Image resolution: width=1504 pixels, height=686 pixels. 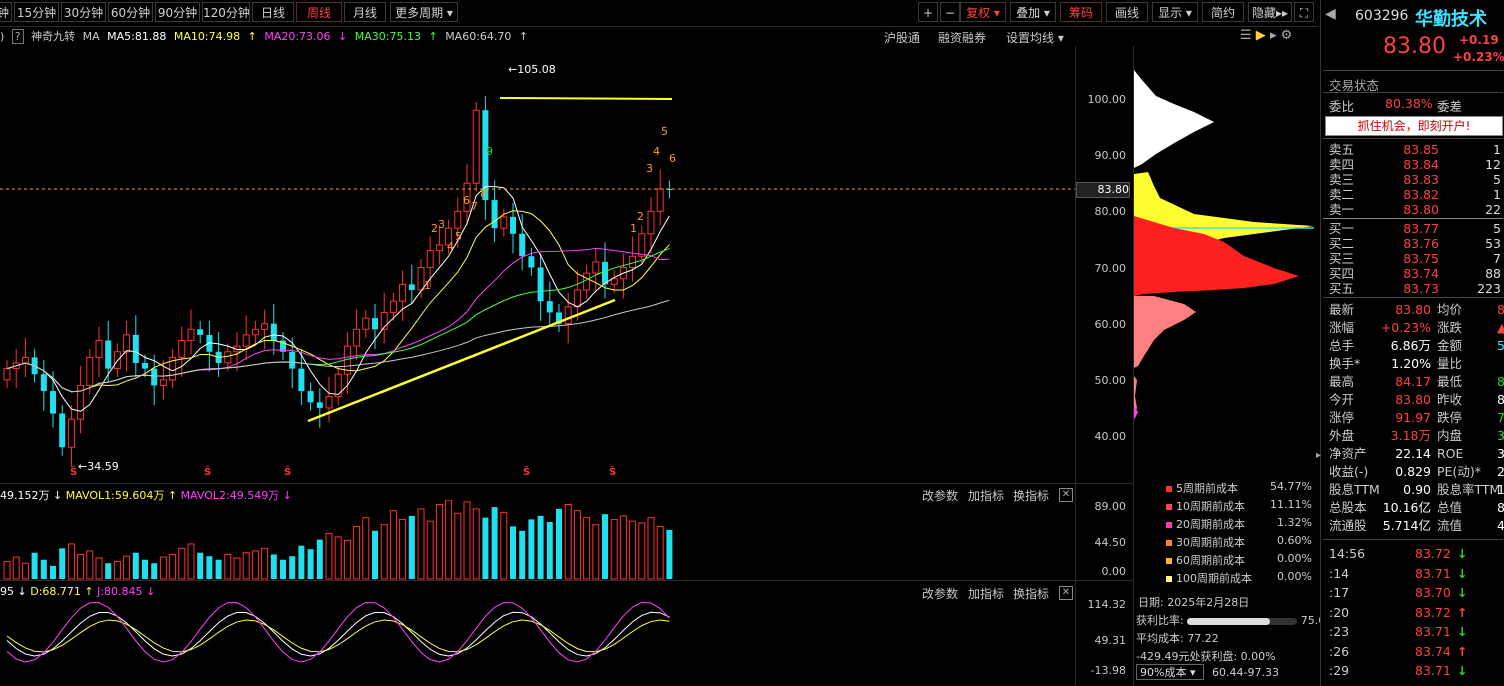 I want to click on resistance-line, so click(x=586, y=98).